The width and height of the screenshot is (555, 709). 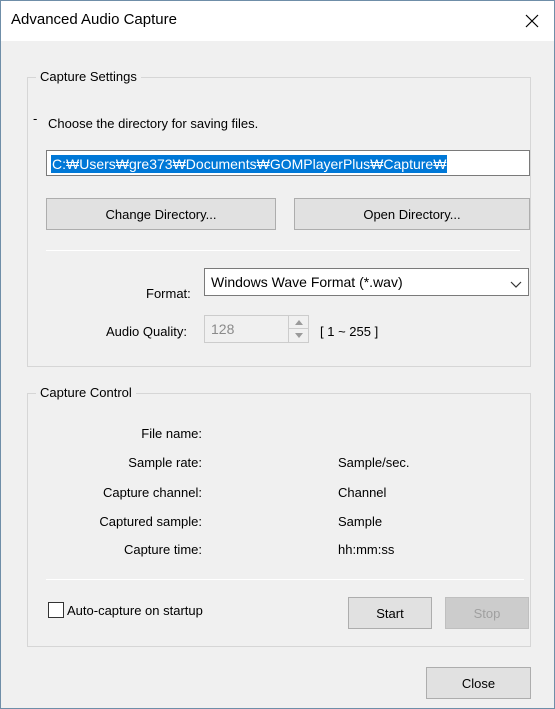 What do you see at coordinates (360, 521) in the screenshot?
I see `captured-sample-unit: Sample` at bounding box center [360, 521].